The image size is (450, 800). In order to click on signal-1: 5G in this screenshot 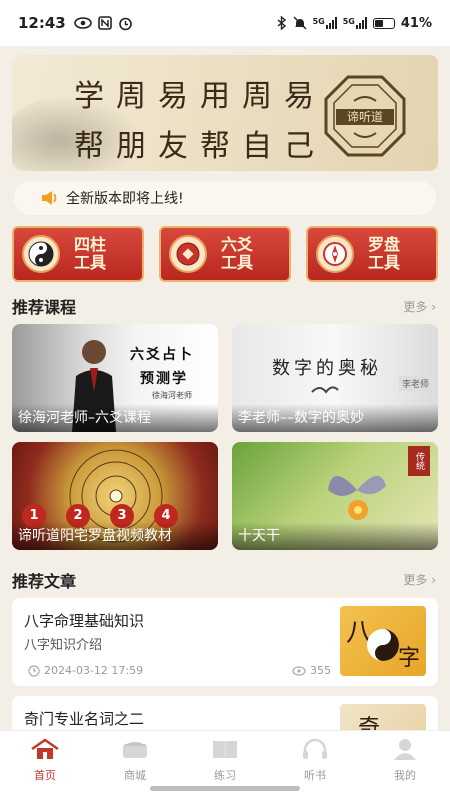, I will do `click(325, 23)`.